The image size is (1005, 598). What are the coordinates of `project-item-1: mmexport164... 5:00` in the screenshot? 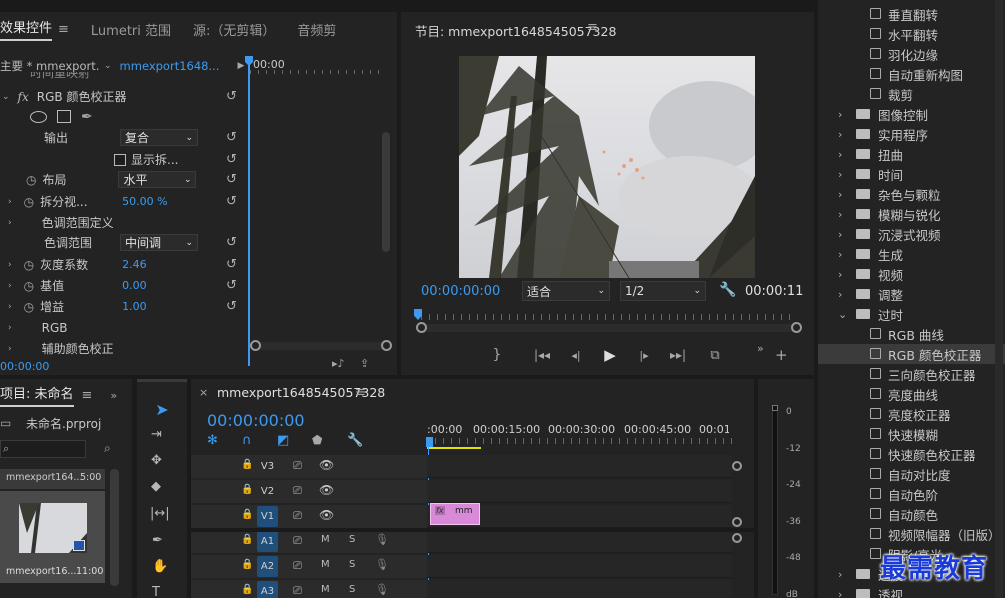 It's located at (52, 479).